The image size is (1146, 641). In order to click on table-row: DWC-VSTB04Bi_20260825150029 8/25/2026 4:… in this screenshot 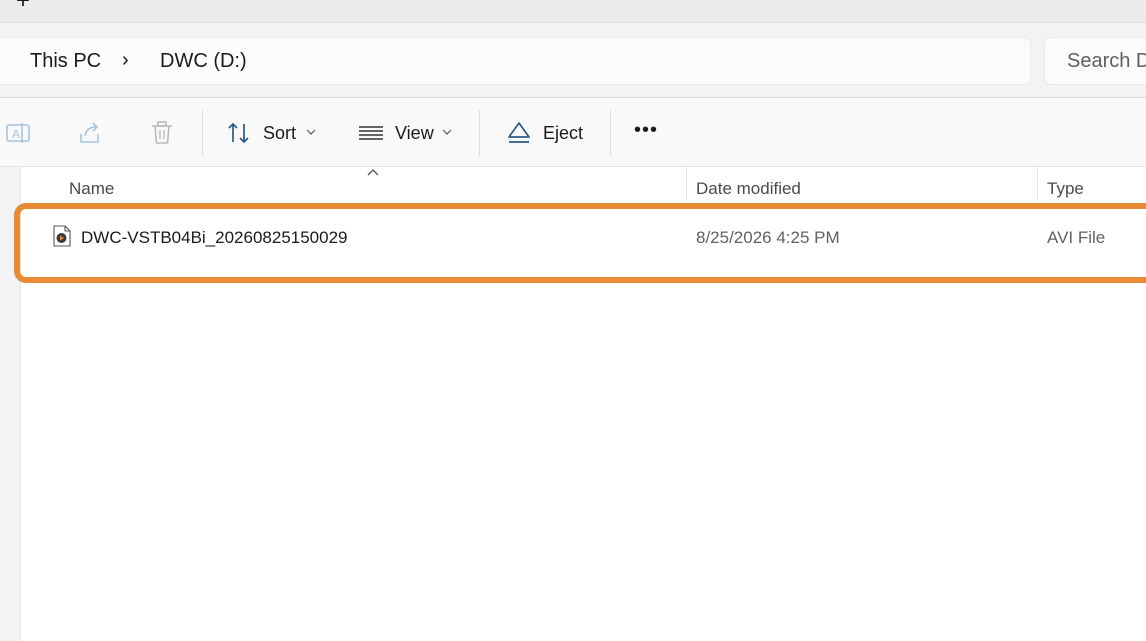, I will do `click(583, 239)`.